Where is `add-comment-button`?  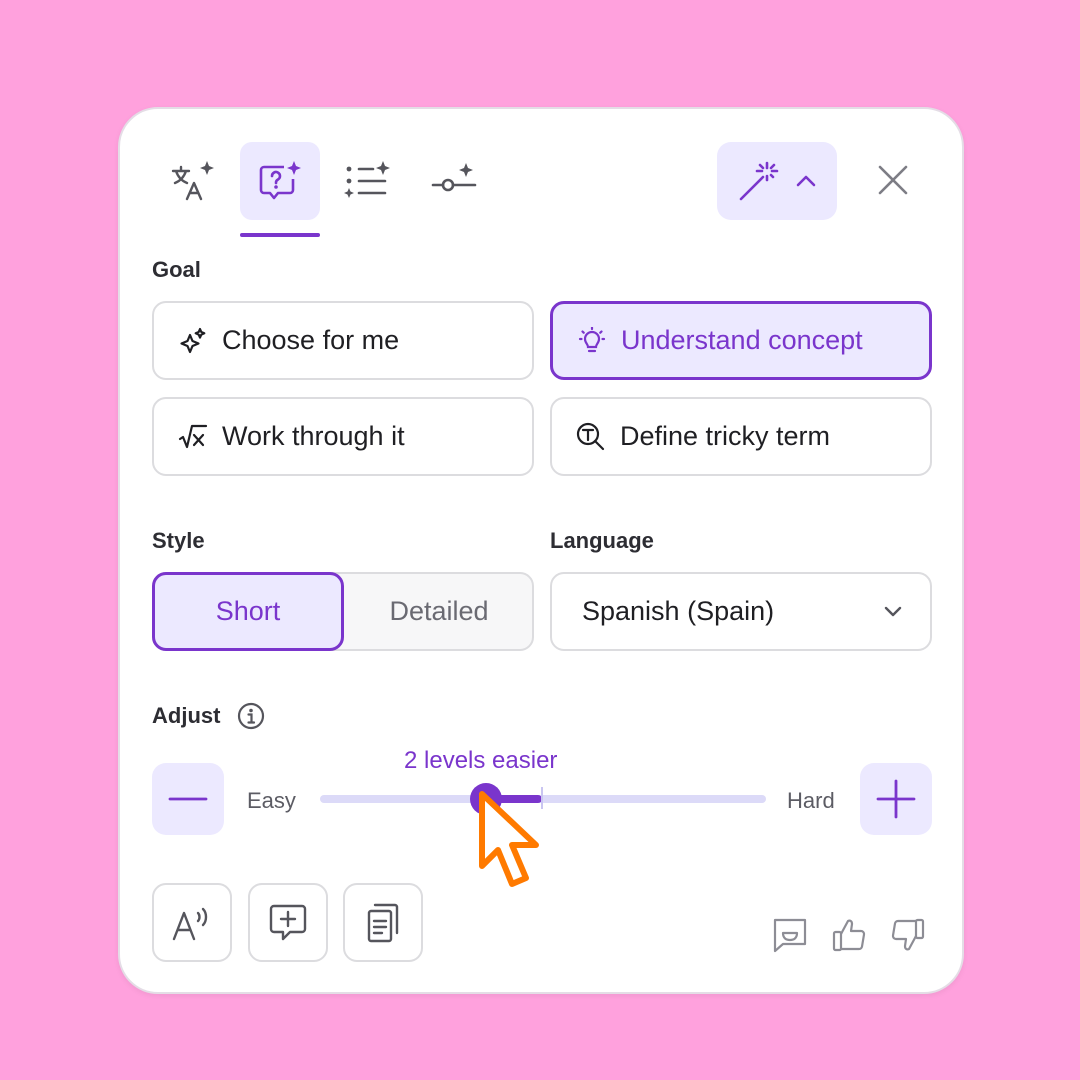
add-comment-button is located at coordinates (288, 922).